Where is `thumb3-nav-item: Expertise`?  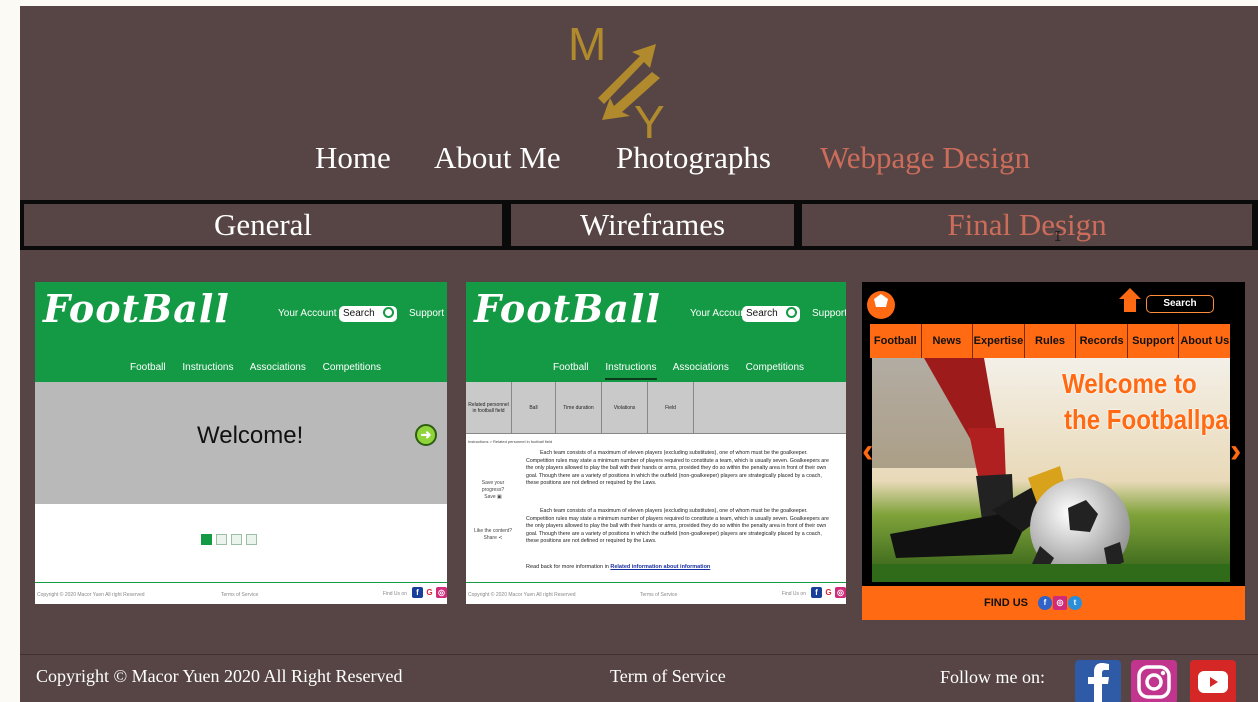 thumb3-nav-item: Expertise is located at coordinates (999, 341).